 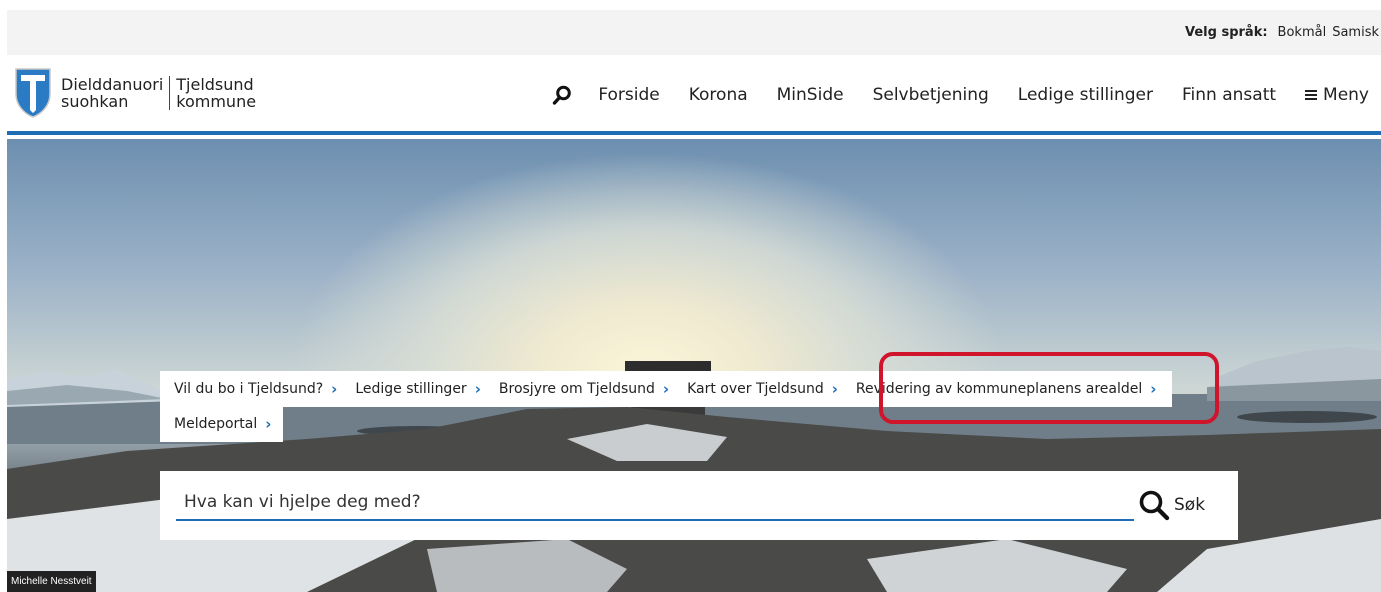 I want to click on quick-link-kart: Kart over Tjeldsund ›, so click(x=757, y=389).